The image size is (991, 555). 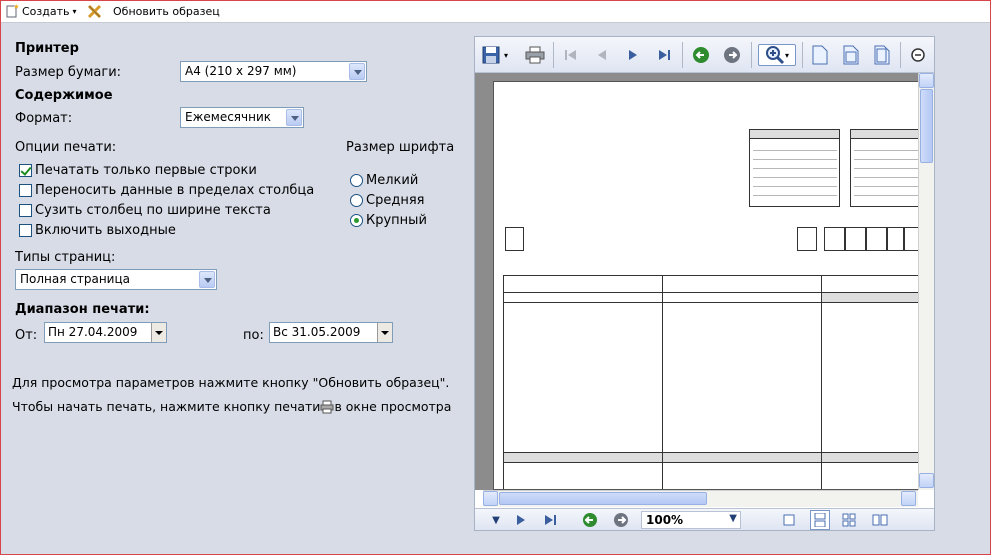 I want to click on from-date-value: Пн 27.04.2009, so click(x=93, y=332).